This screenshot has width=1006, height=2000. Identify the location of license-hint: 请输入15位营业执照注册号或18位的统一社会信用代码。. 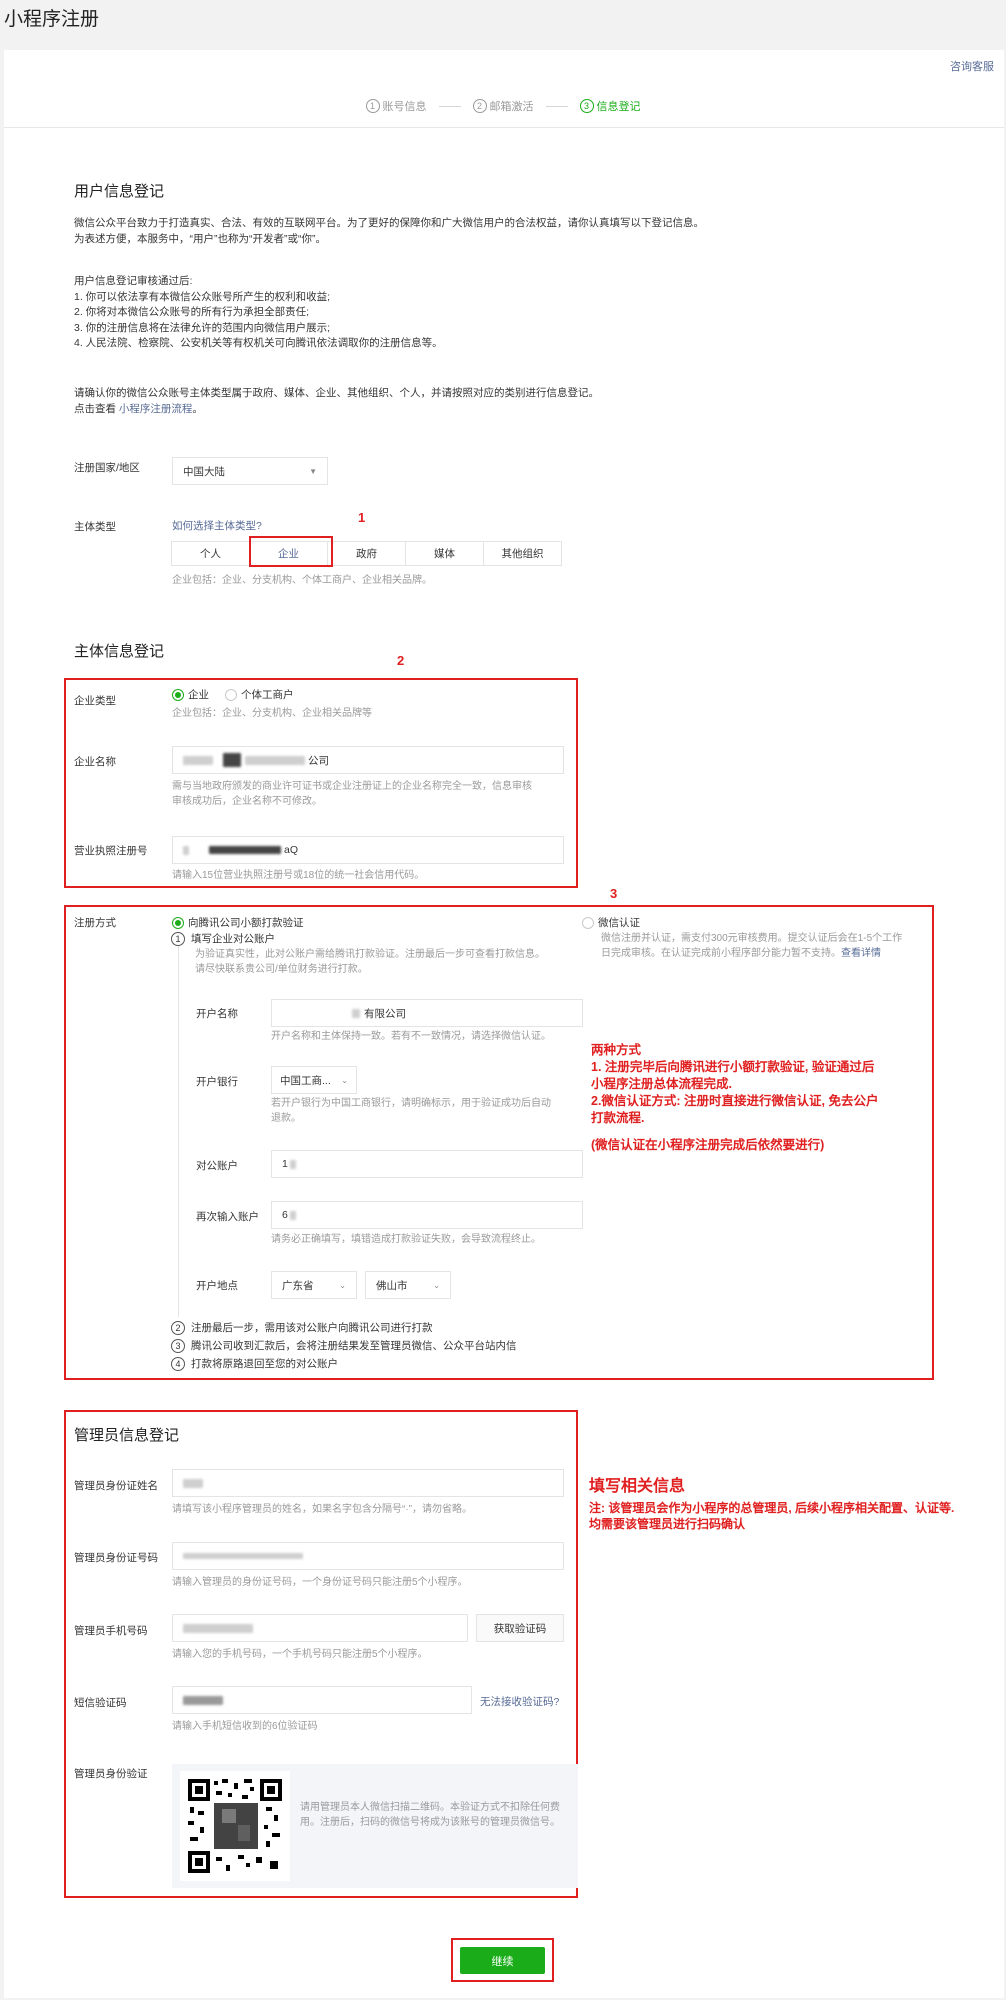
(298, 875).